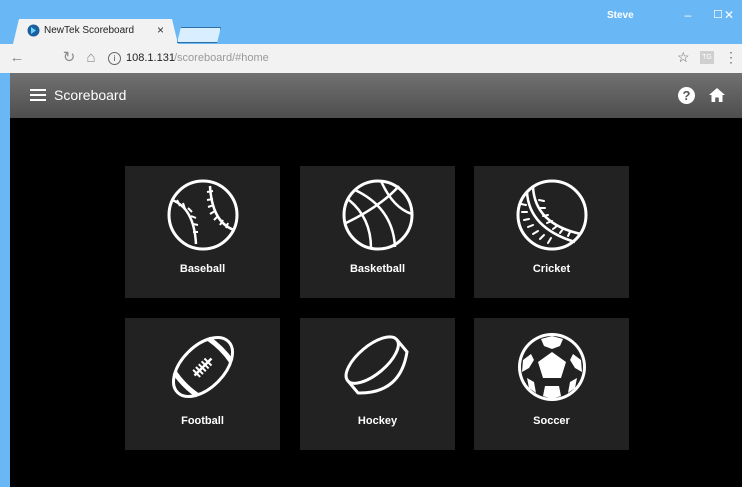 This screenshot has width=742, height=487. What do you see at coordinates (683, 57) in the screenshot?
I see `bookmark-star-icon: ☆` at bounding box center [683, 57].